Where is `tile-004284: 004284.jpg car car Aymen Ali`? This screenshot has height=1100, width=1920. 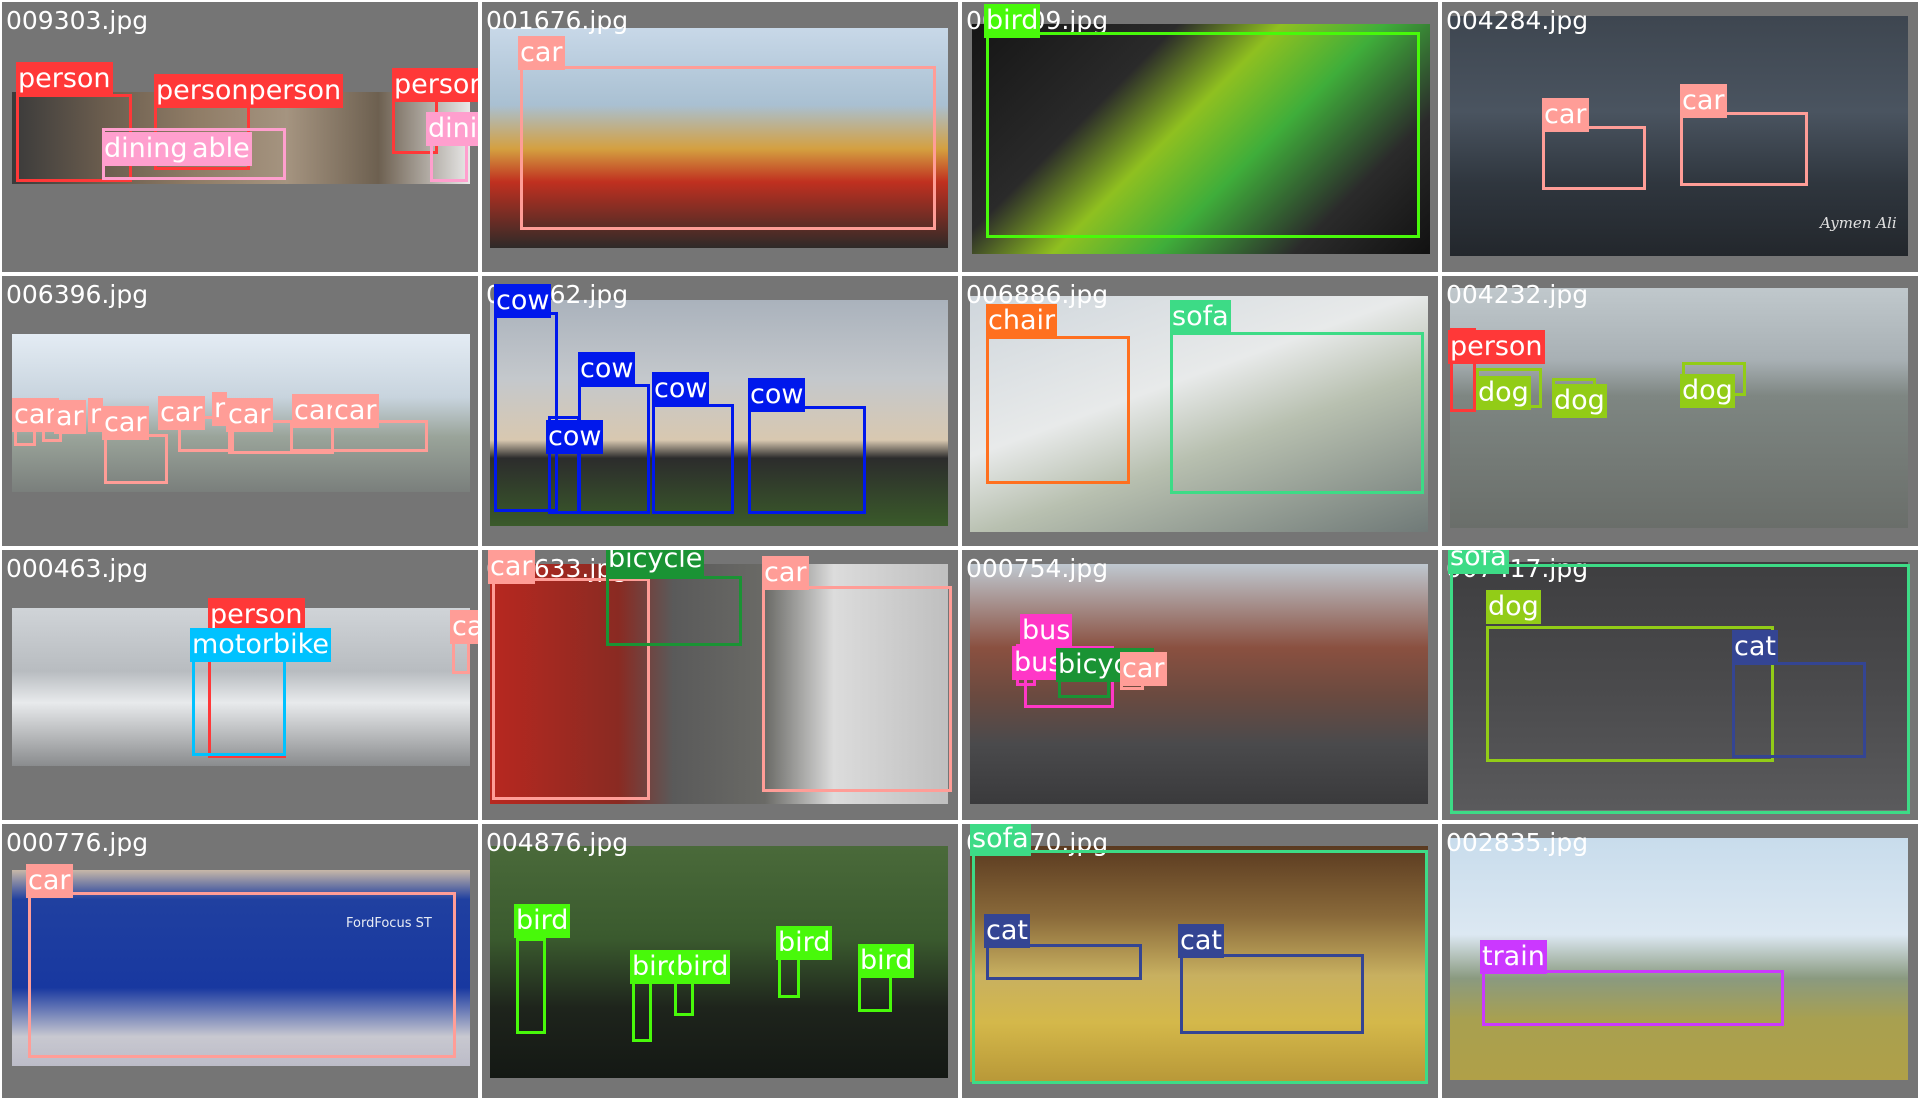 tile-004284: 004284.jpg car car Aymen Ali is located at coordinates (1680, 137).